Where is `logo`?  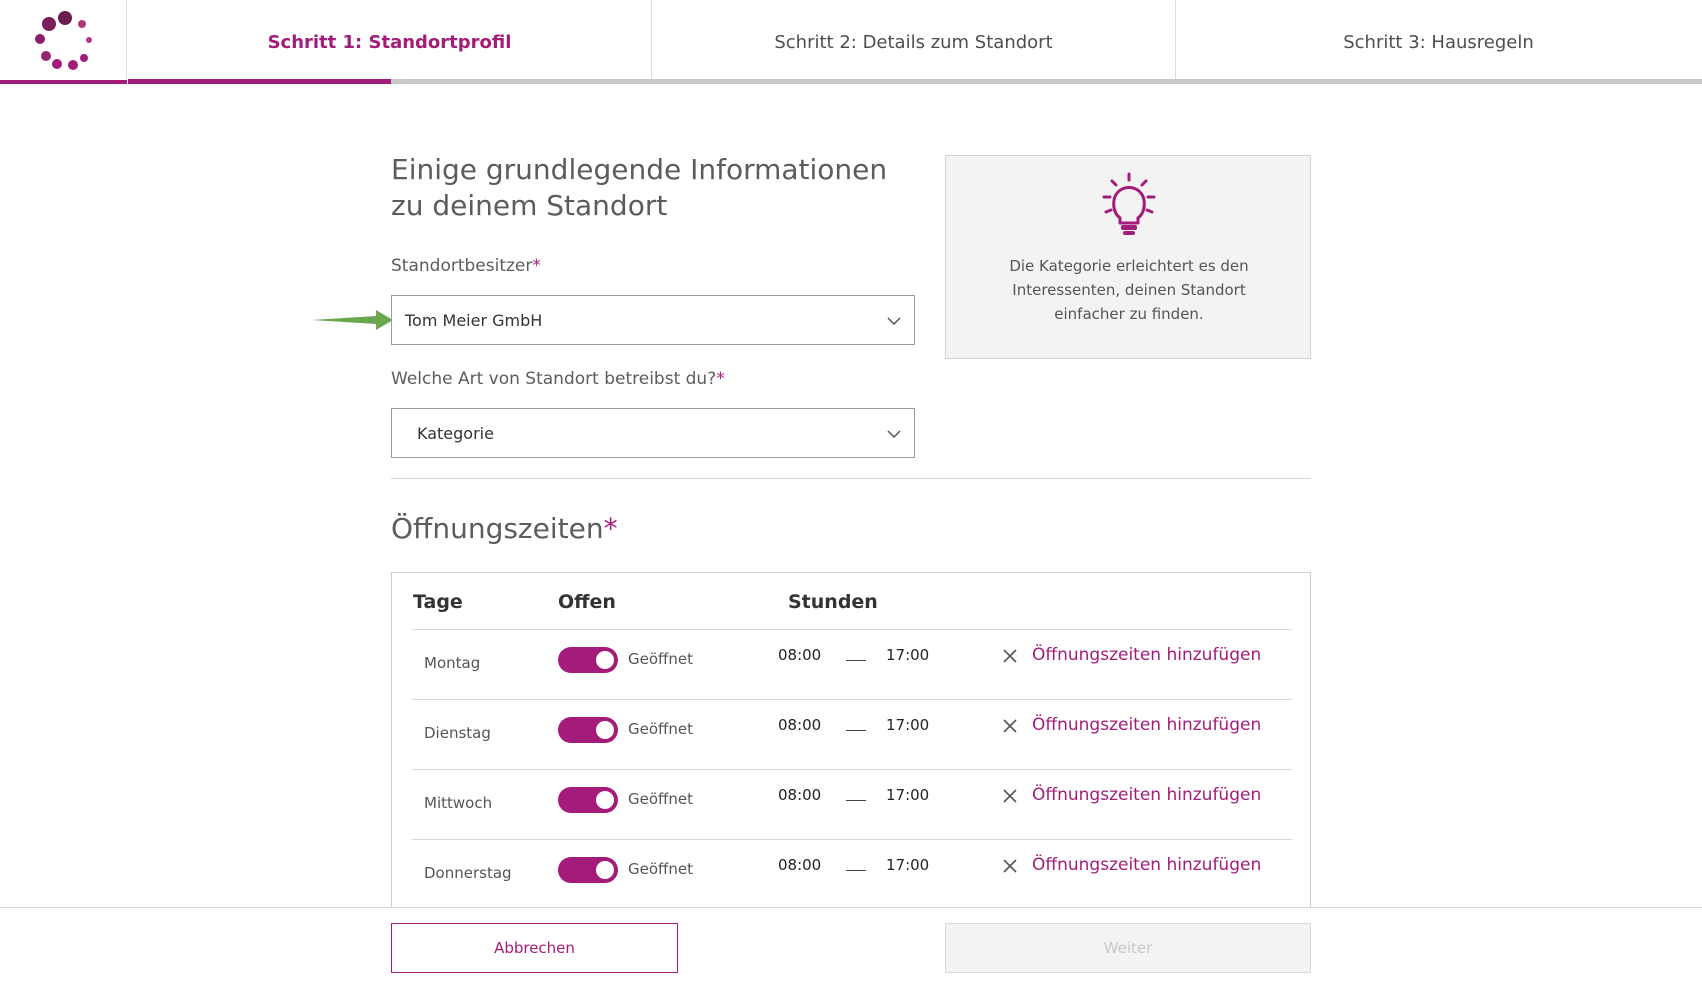
logo is located at coordinates (63, 42).